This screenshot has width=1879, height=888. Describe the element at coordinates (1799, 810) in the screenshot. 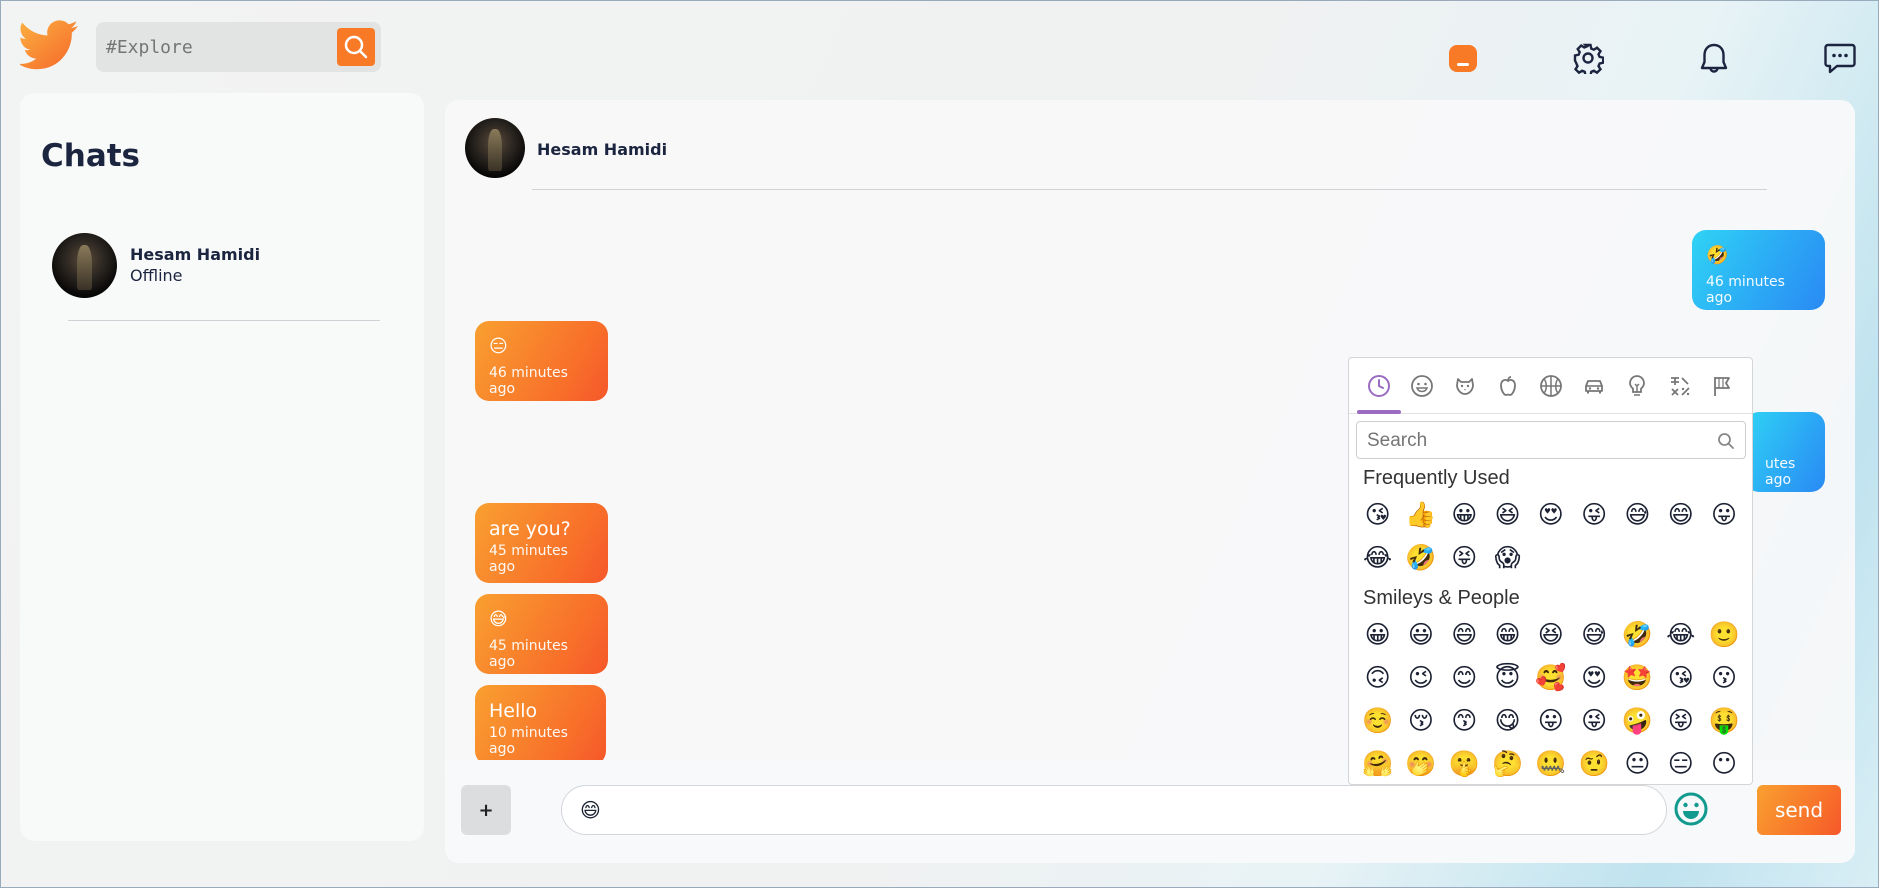

I see `send-button: send` at that location.